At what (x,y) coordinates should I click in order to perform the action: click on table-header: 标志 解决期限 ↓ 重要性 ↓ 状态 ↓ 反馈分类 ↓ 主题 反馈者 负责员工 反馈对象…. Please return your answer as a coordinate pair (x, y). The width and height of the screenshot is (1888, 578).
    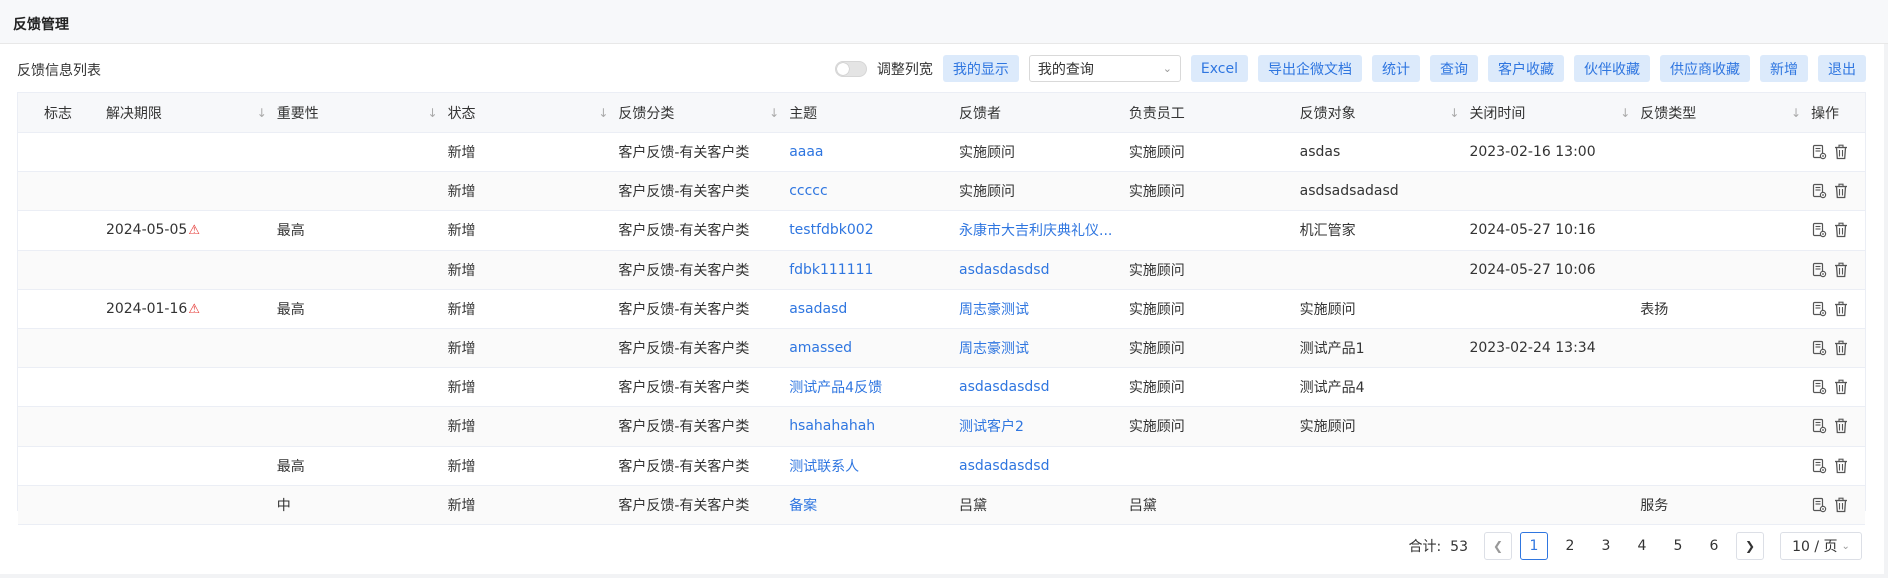
    Looking at the image, I should click on (941, 113).